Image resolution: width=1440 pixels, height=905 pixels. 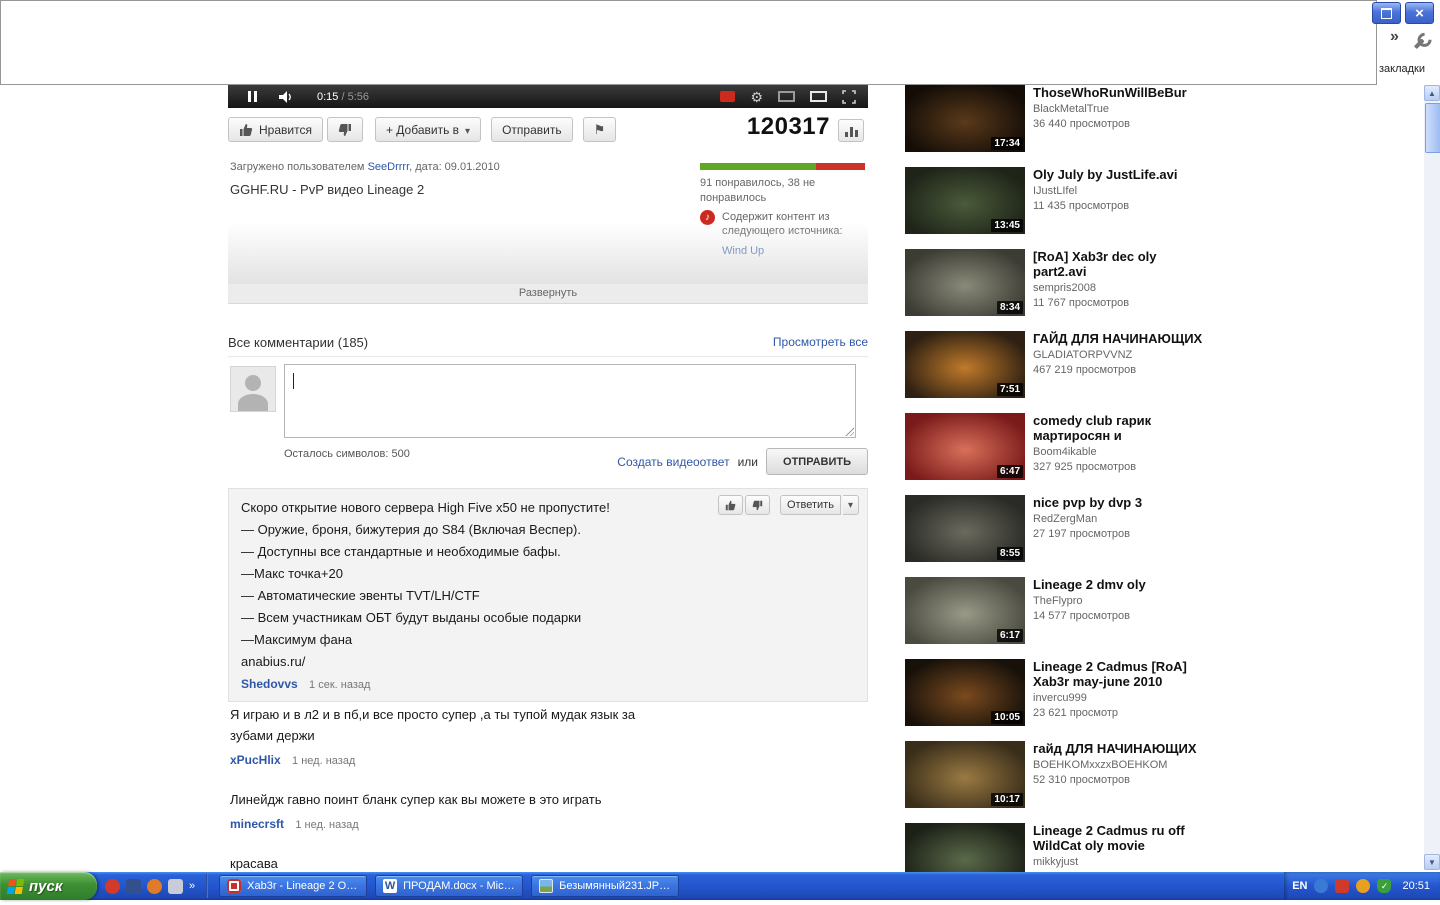 What do you see at coordinates (1299, 886) in the screenshot?
I see `language-indicator: EN` at bounding box center [1299, 886].